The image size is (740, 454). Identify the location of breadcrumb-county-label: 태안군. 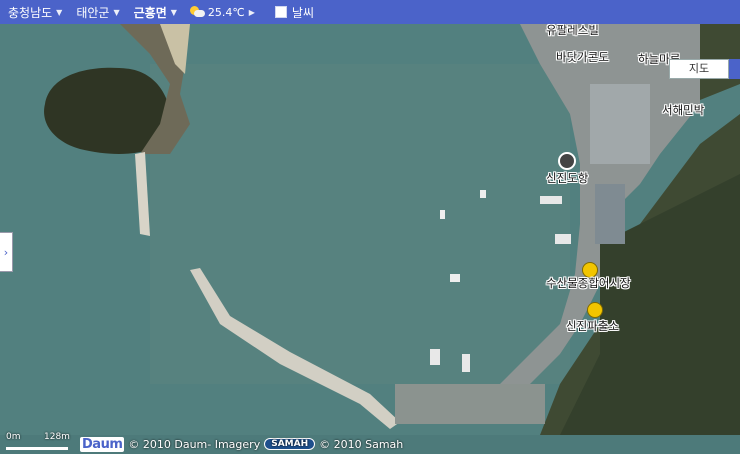
(93, 12).